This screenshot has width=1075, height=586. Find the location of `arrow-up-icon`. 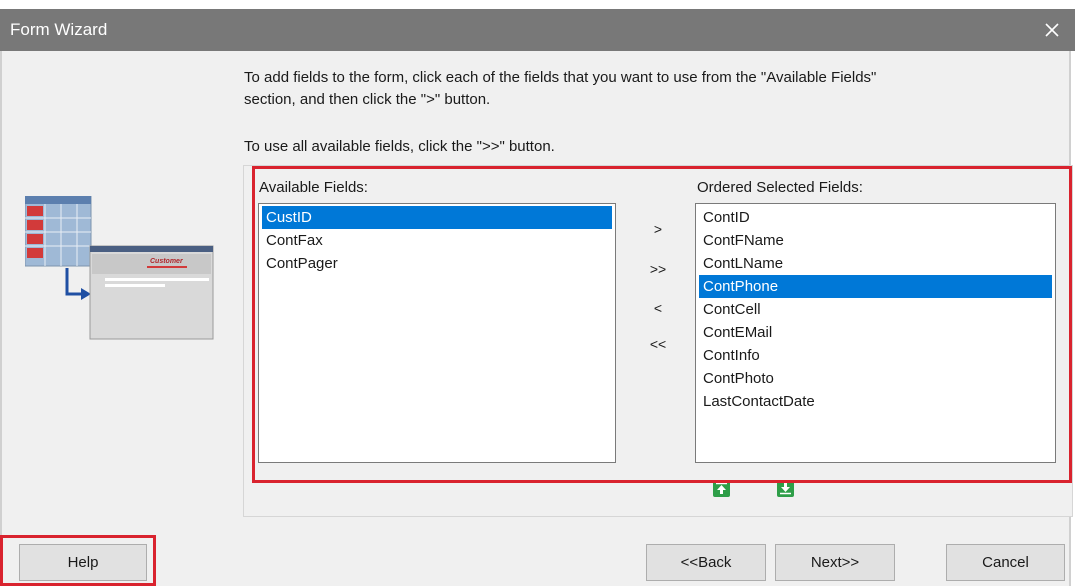

arrow-up-icon is located at coordinates (721, 488).